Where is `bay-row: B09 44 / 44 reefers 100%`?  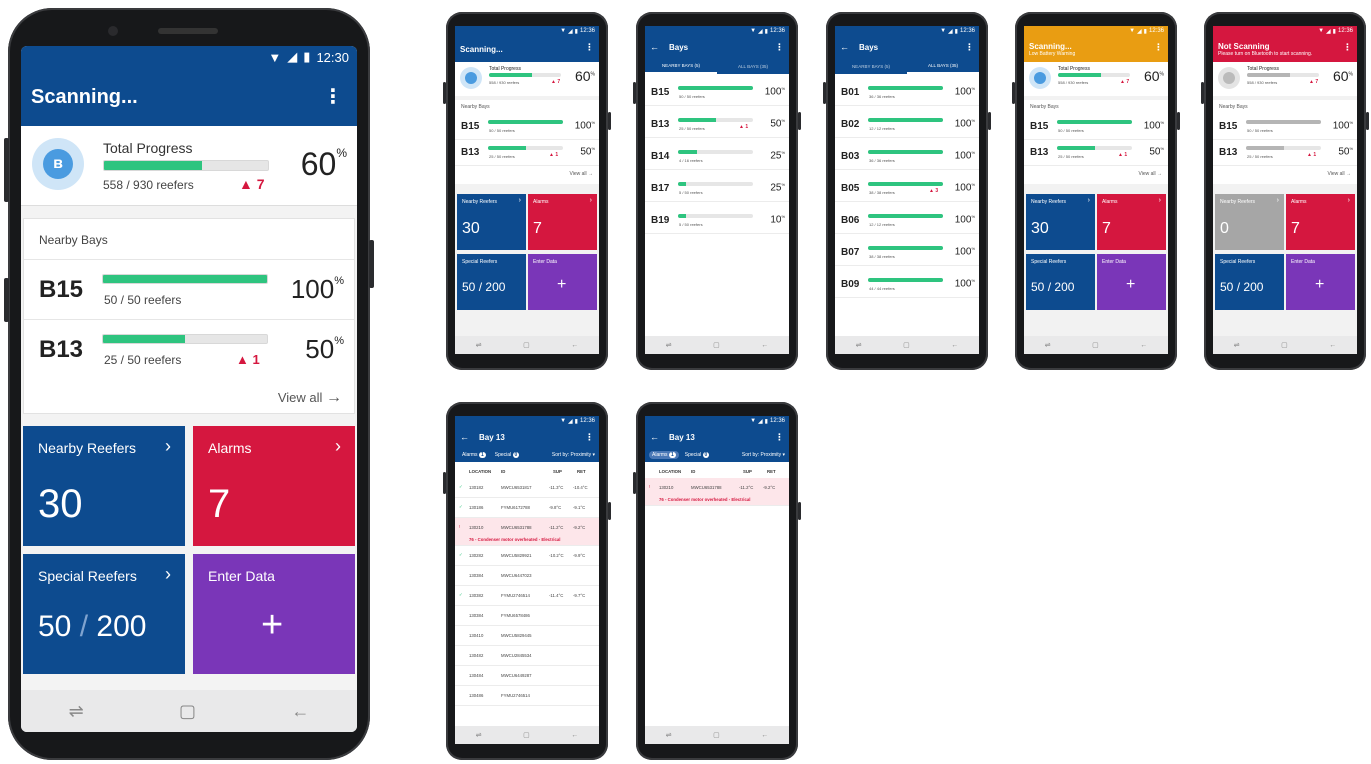 bay-row: B09 44 / 44 reefers 100% is located at coordinates (907, 285).